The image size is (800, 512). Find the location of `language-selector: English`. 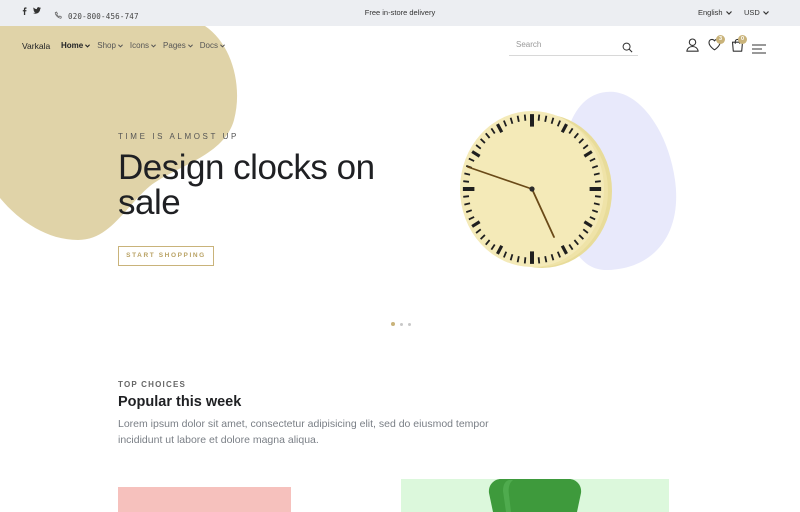

language-selector: English is located at coordinates (715, 12).